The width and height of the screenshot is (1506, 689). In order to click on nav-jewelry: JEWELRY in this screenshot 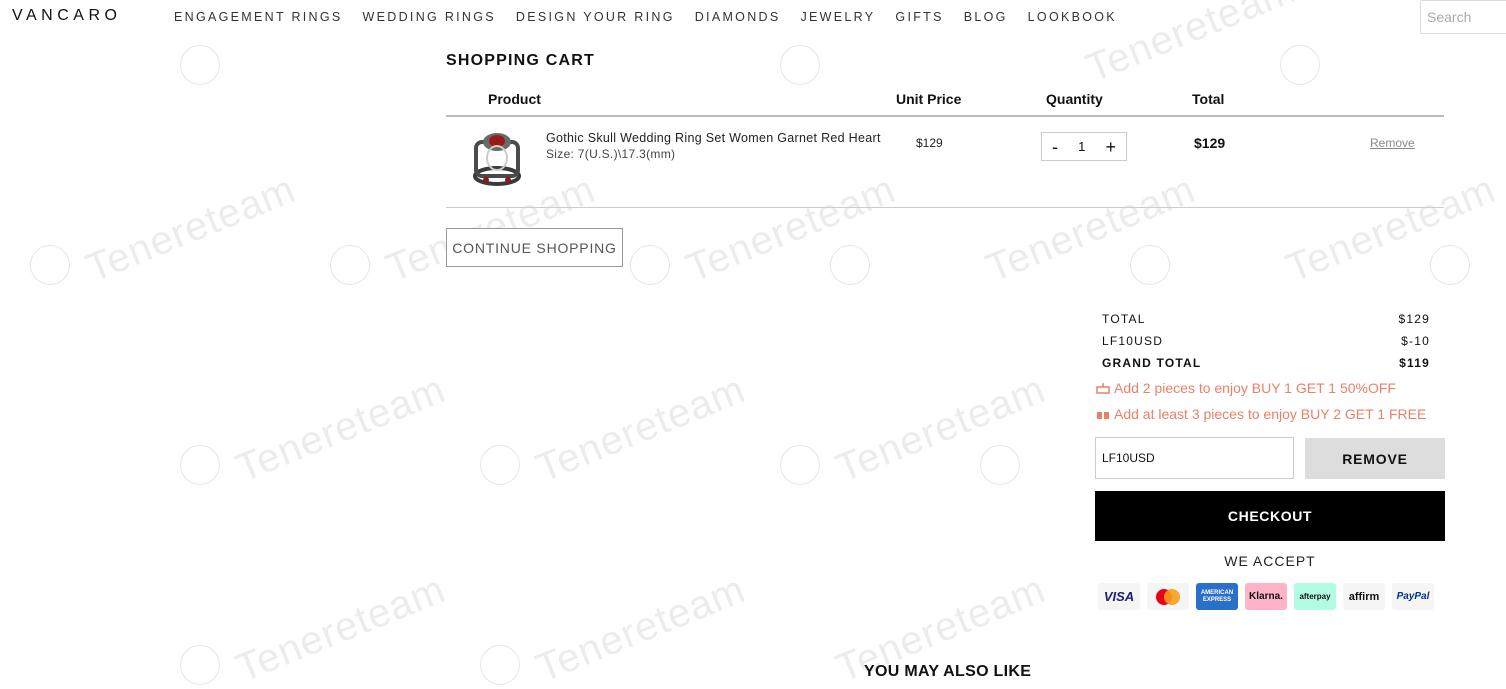, I will do `click(838, 17)`.